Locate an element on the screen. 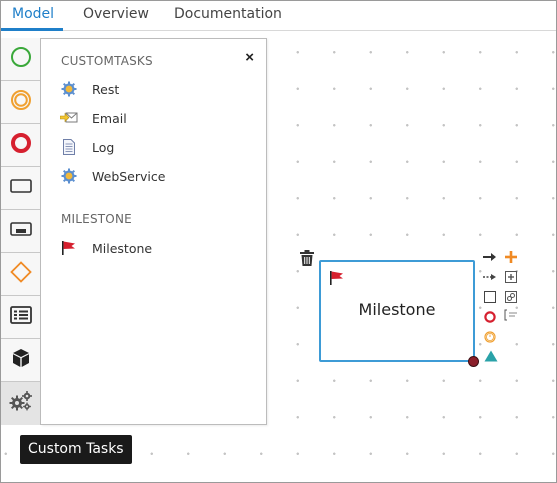  orange-double-circle-icon is located at coordinates (21, 102).